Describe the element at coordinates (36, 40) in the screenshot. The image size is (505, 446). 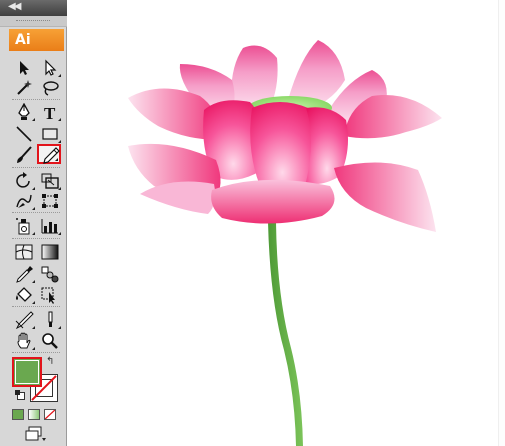
I see `app-badge: Ai` at that location.